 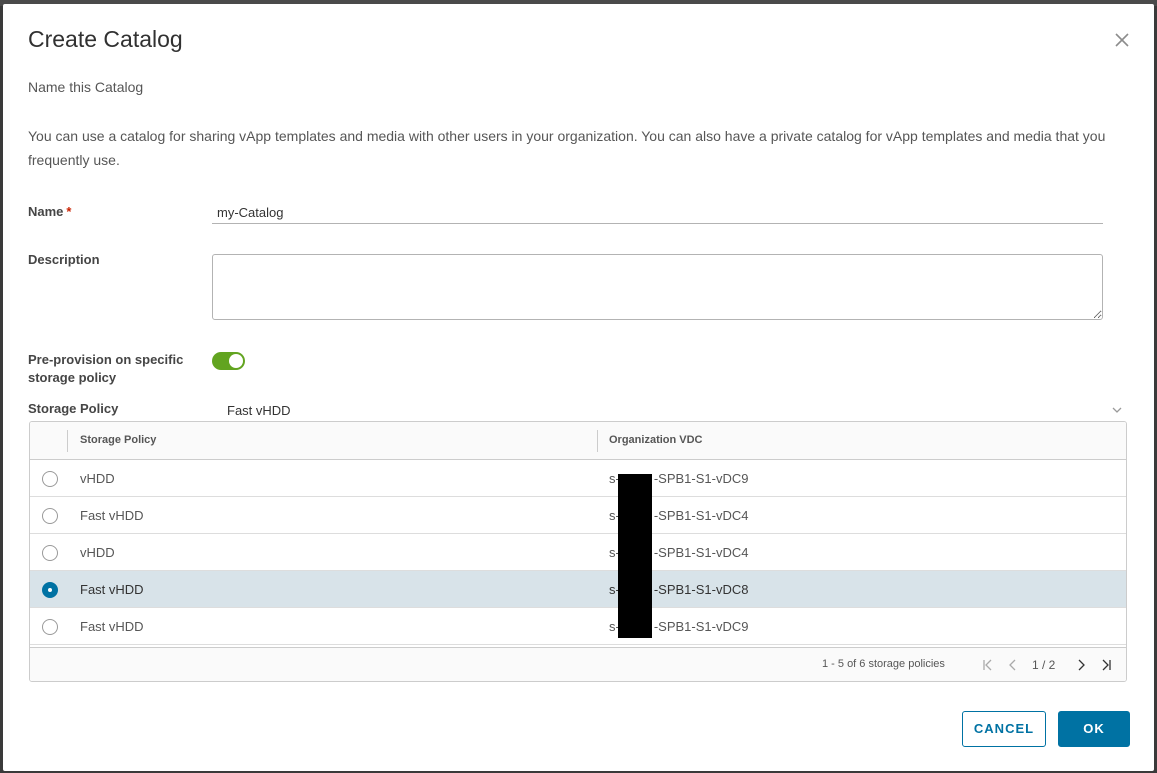 What do you see at coordinates (578, 589) in the screenshot?
I see `table-row-selected: Fast vHDD s- -SPB1-S1-vDC8` at bounding box center [578, 589].